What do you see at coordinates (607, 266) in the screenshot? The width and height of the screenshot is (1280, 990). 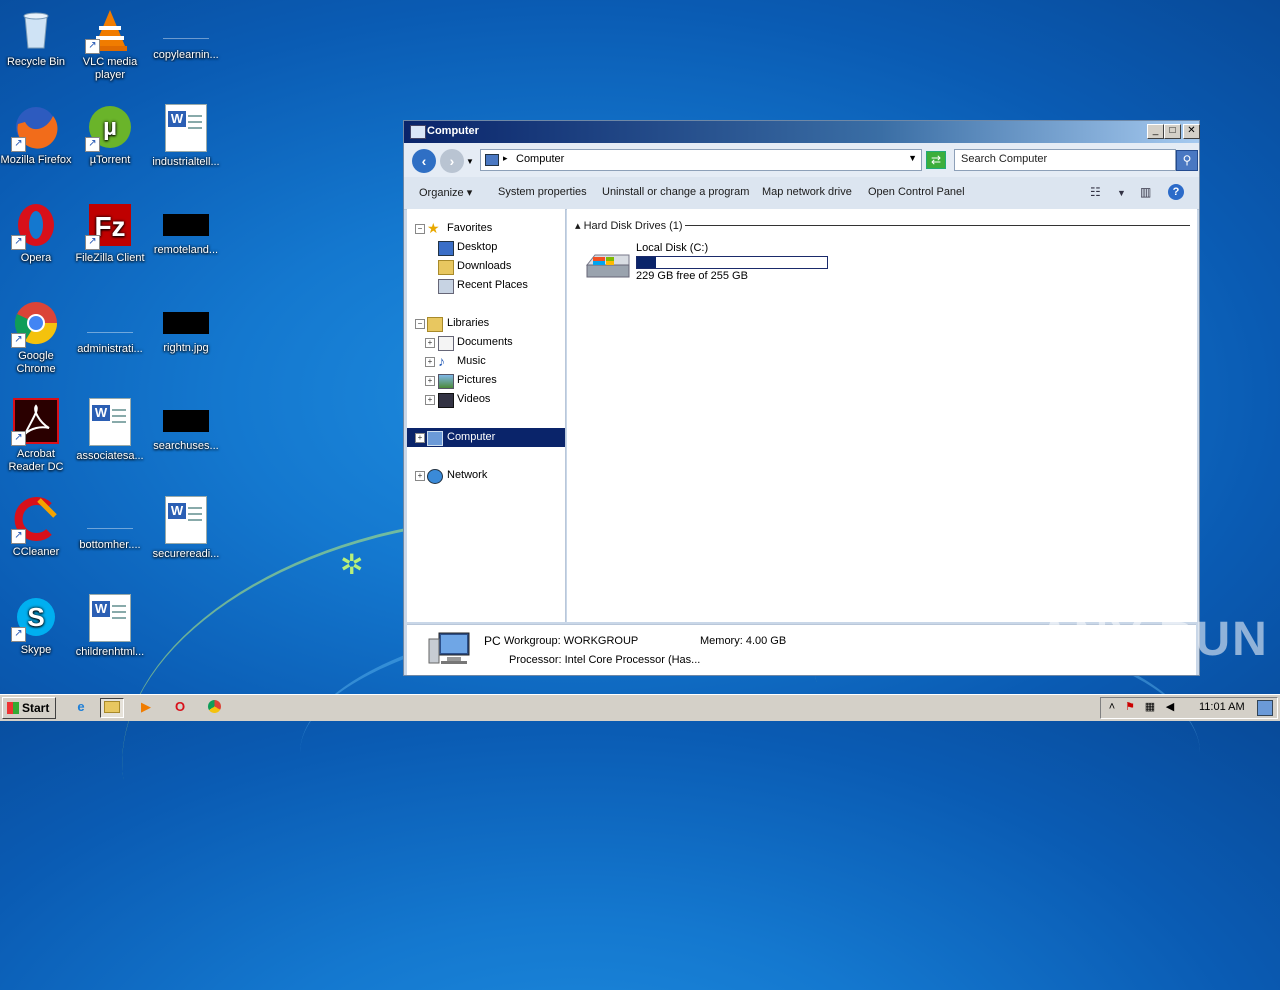 I see `hard-drive-icon` at bounding box center [607, 266].